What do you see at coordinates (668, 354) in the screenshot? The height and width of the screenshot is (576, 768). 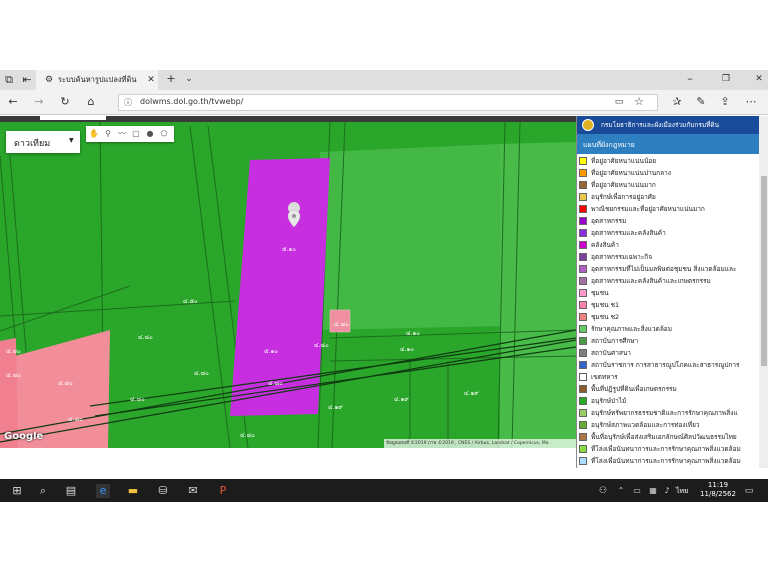 I see `legend-item: สถาบันศาสนา` at bounding box center [668, 354].